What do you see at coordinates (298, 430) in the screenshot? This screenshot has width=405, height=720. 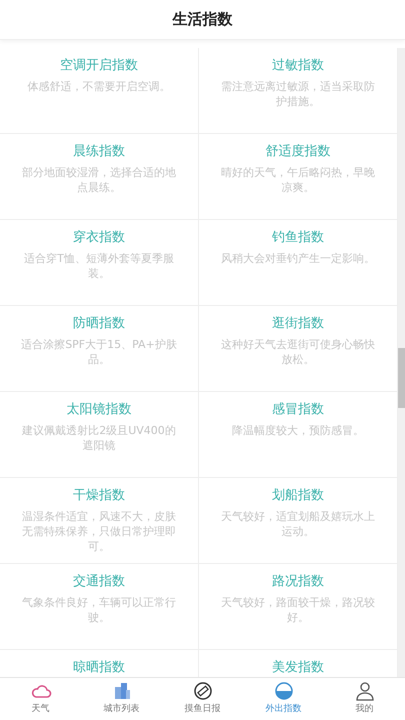 I see `index-description: 降温幅度较大，预防感冒。` at bounding box center [298, 430].